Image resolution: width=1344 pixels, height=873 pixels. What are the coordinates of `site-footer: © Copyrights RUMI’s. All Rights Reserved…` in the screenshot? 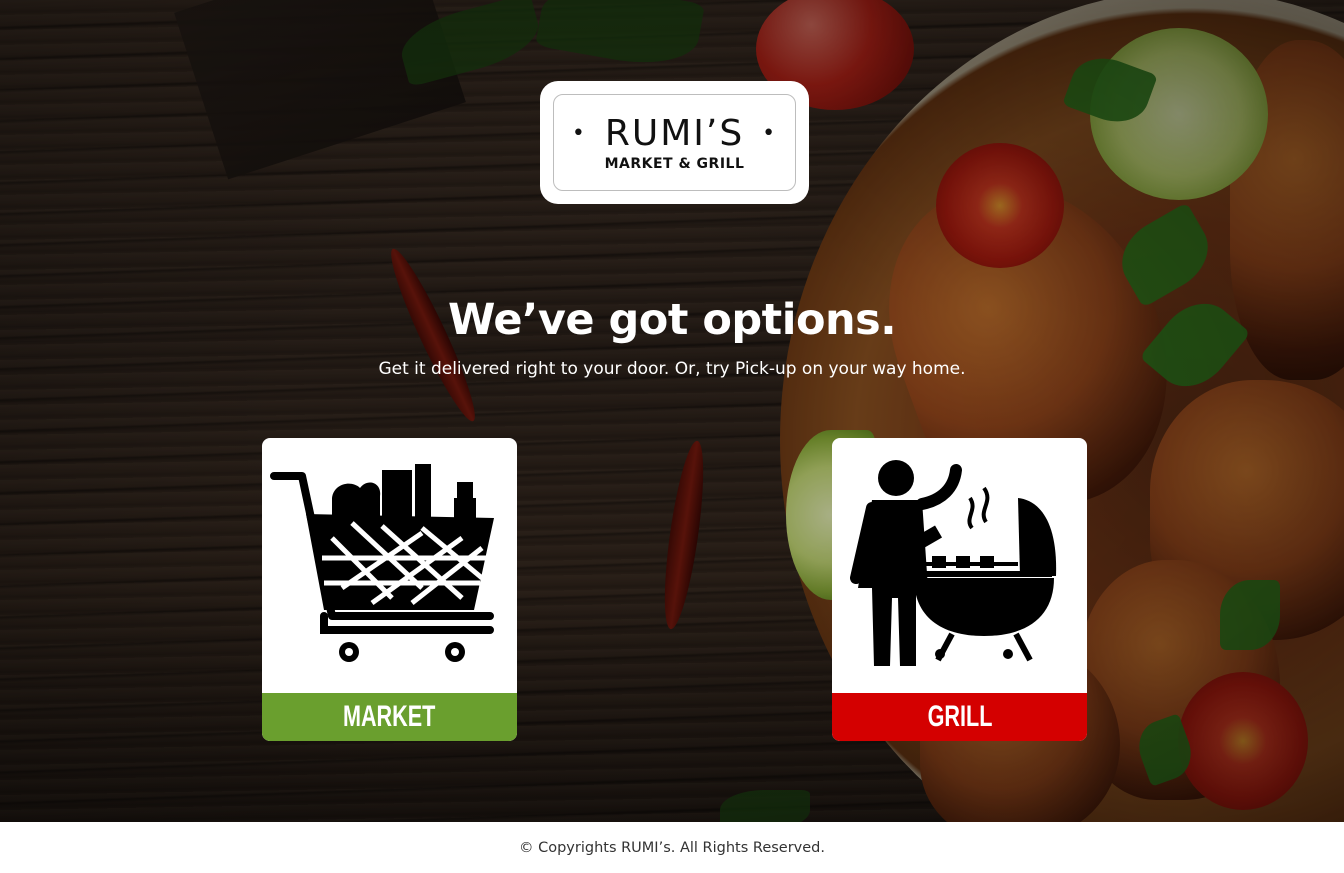 It's located at (672, 847).